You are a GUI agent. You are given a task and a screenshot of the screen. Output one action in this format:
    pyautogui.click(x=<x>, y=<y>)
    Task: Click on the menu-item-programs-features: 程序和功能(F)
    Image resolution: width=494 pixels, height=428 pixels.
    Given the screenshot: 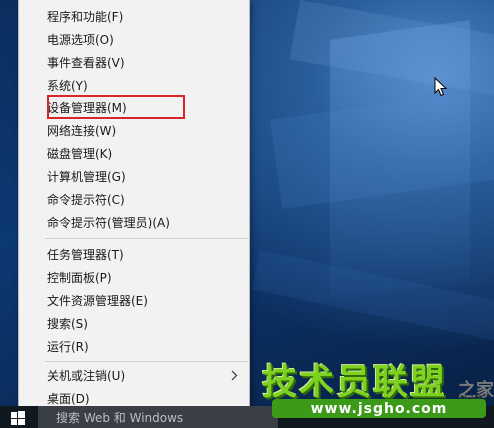 What is the action you would take?
    pyautogui.click(x=134, y=16)
    